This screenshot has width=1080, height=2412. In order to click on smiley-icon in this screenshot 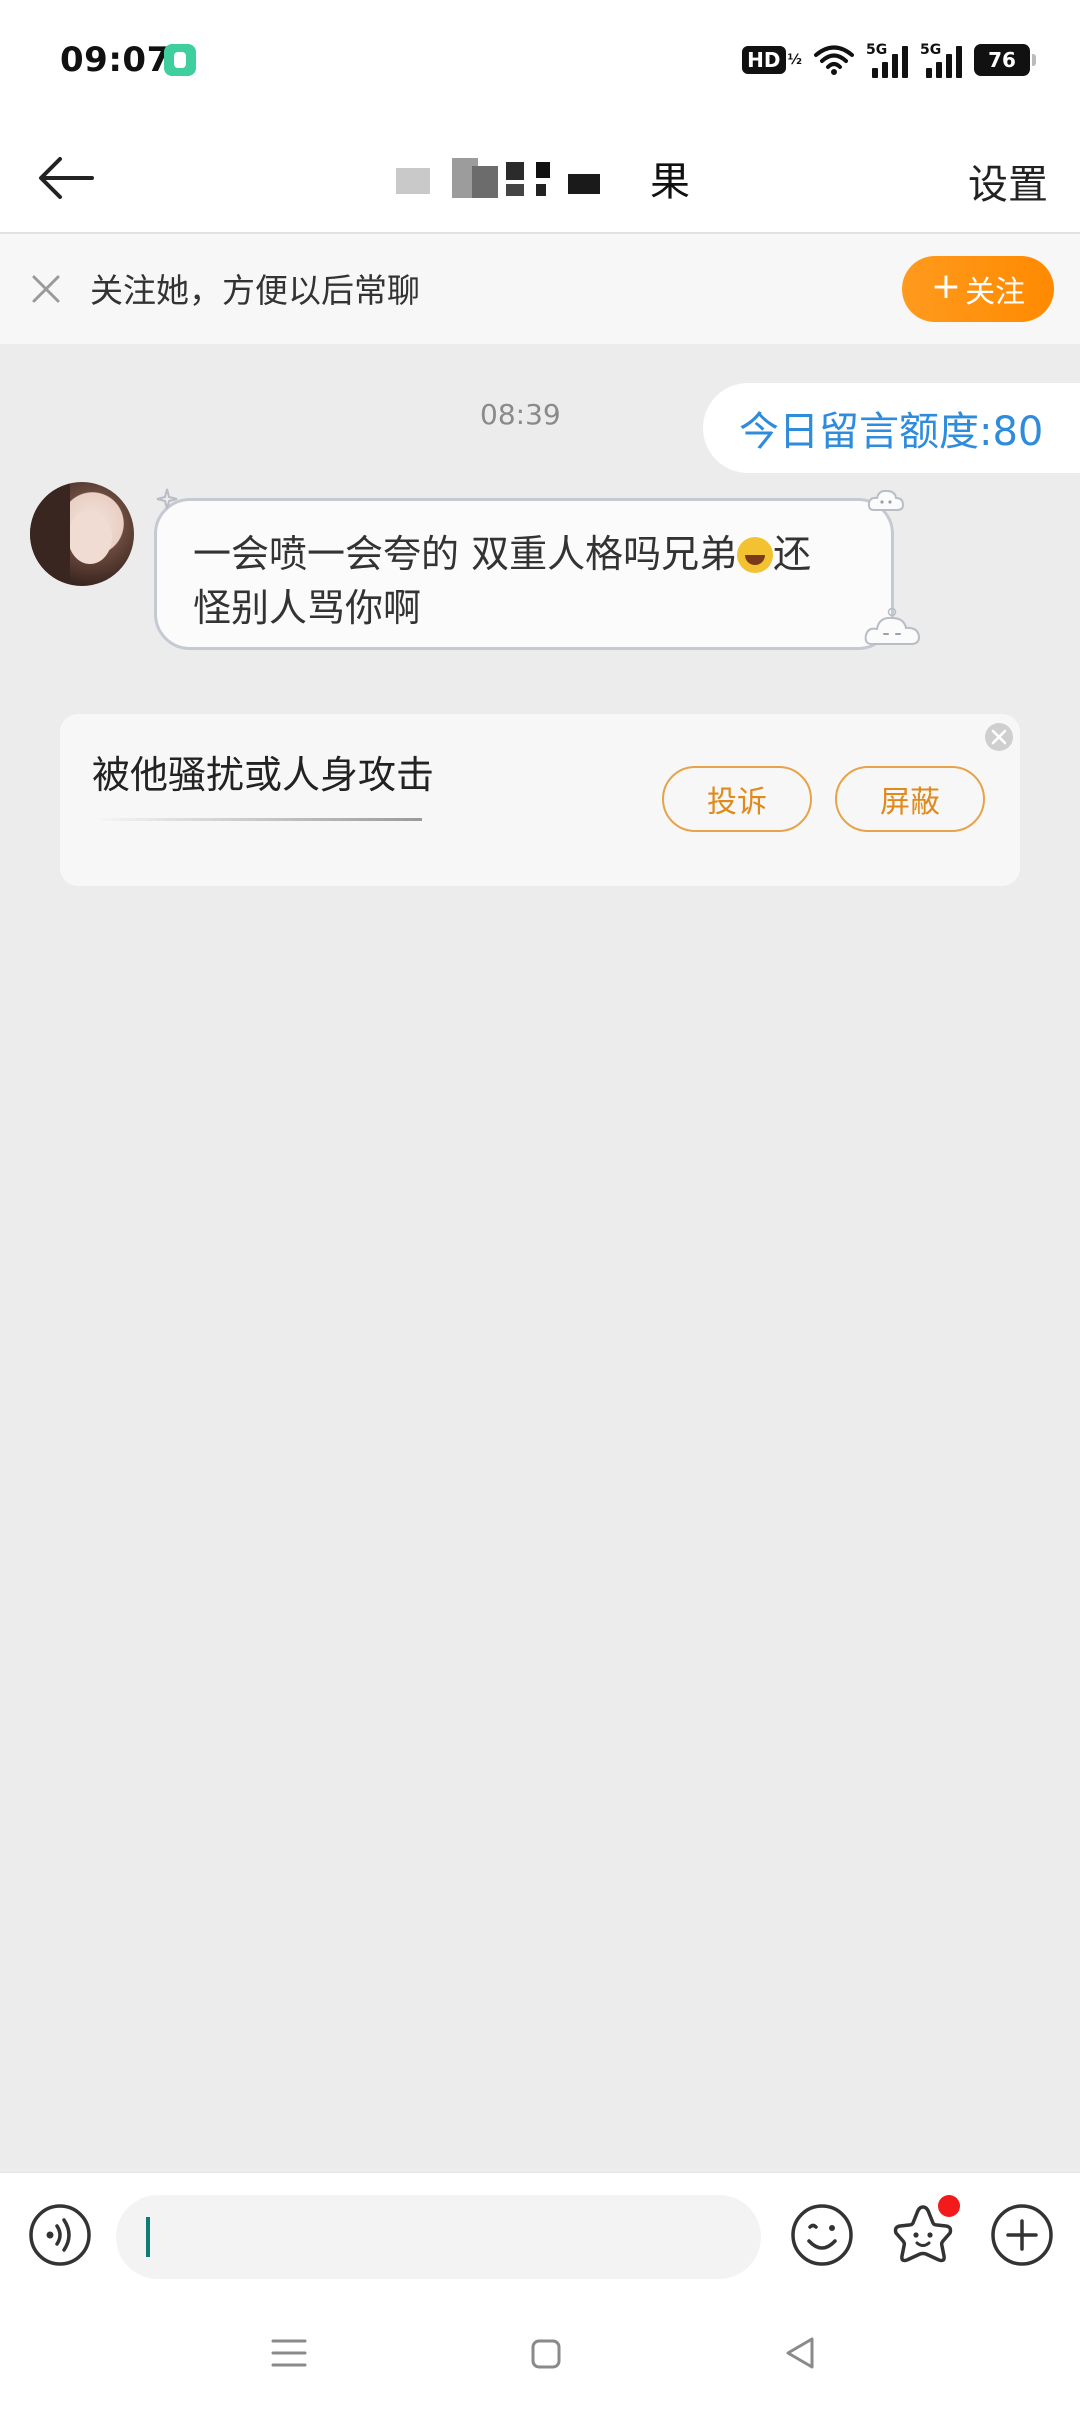, I will do `click(822, 2235)`.